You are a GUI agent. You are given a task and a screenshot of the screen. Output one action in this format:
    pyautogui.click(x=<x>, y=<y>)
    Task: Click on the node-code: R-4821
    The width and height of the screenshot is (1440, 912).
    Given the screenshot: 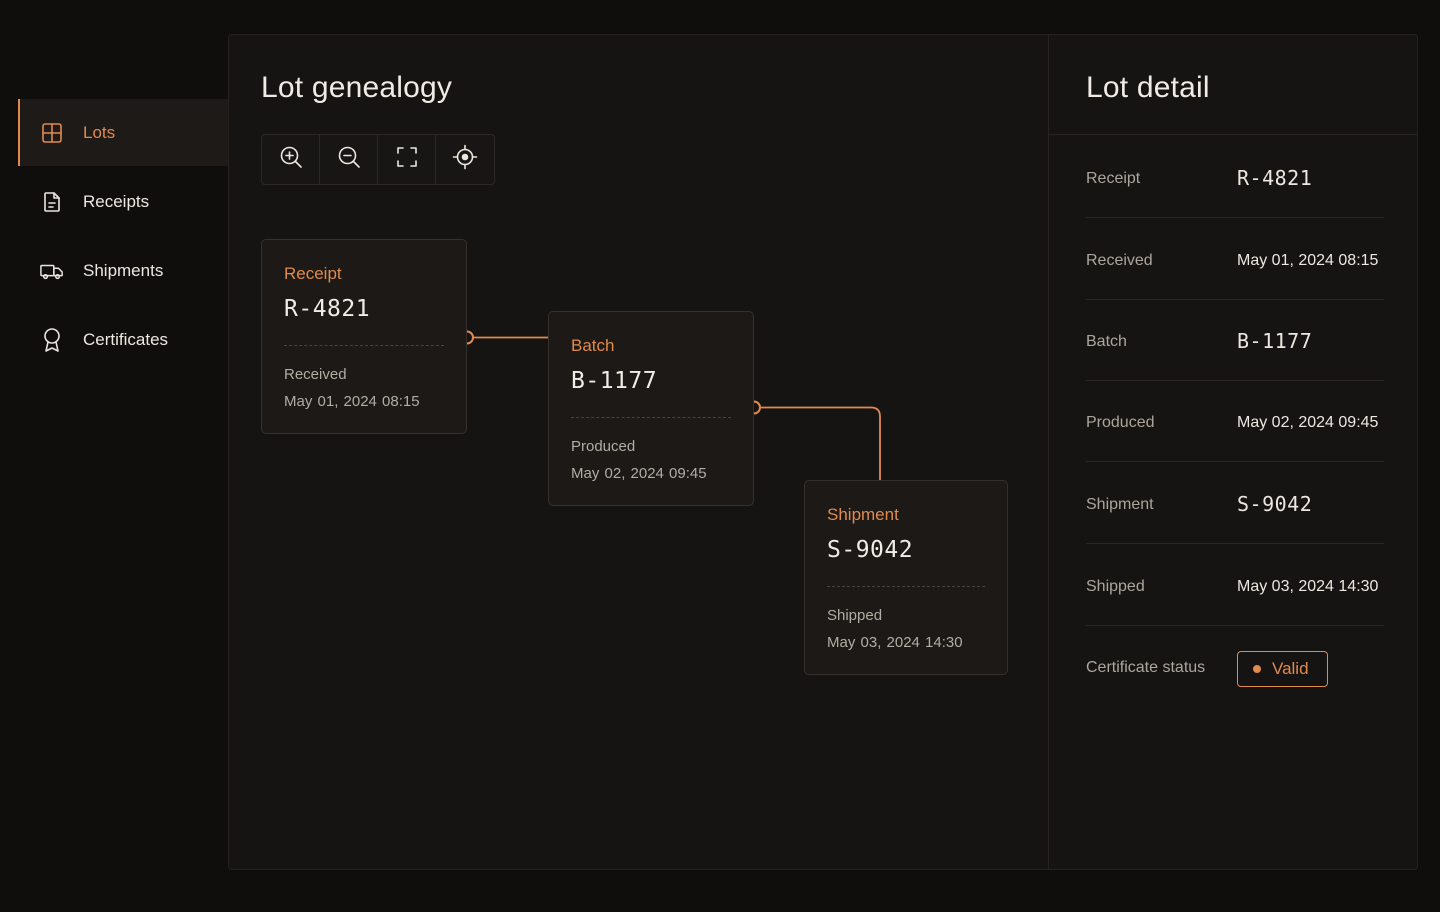 What is the action you would take?
    pyautogui.click(x=327, y=309)
    